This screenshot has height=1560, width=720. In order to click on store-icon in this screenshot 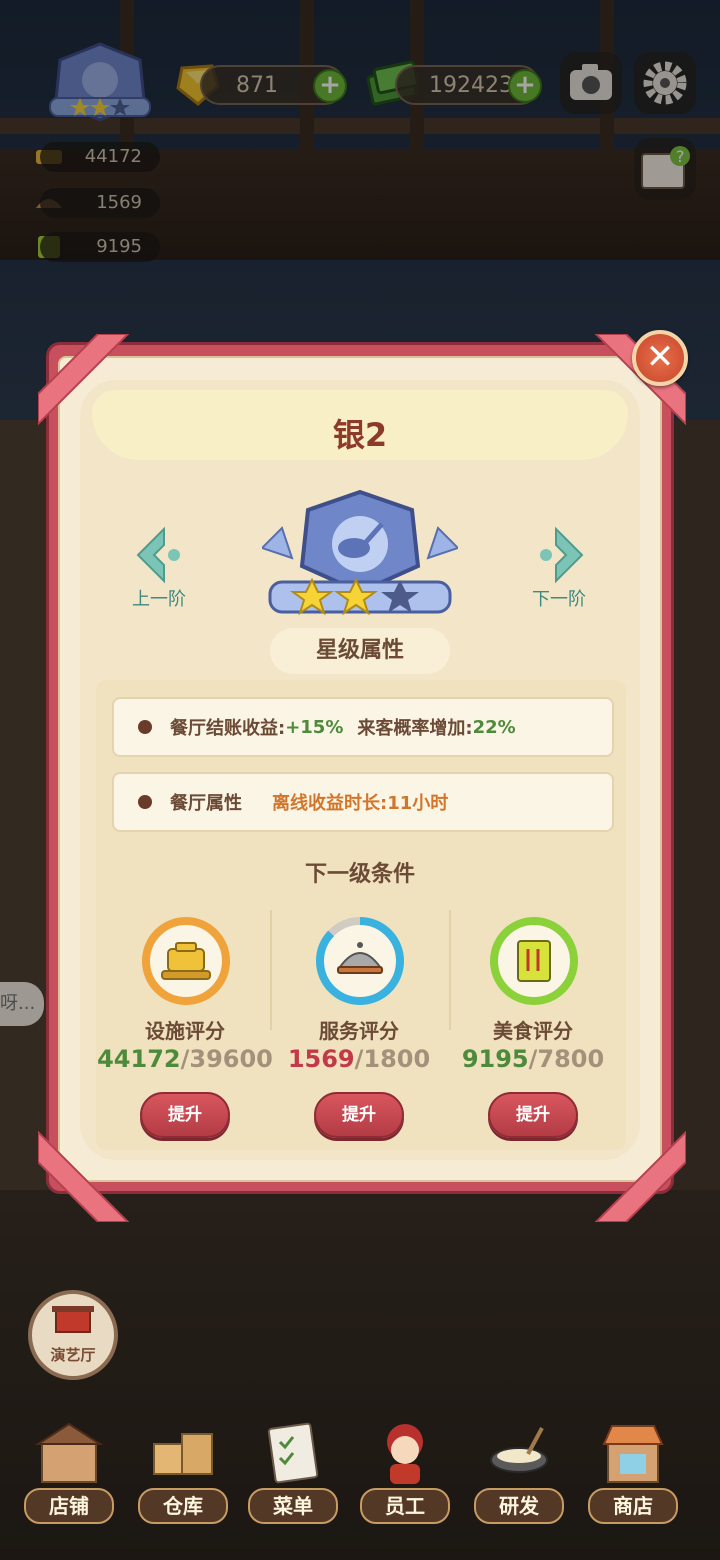, I will do `click(633, 1454)`.